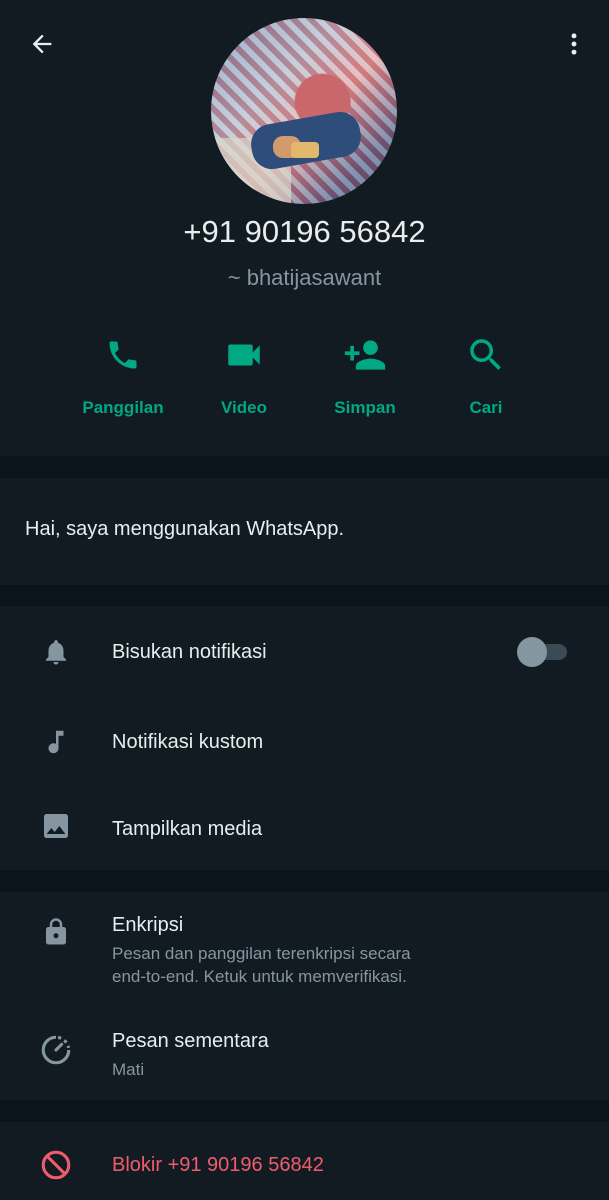  I want to click on encryption-description-line2: end-to-end. Ketuk untuk memverifikasi., so click(259, 976).